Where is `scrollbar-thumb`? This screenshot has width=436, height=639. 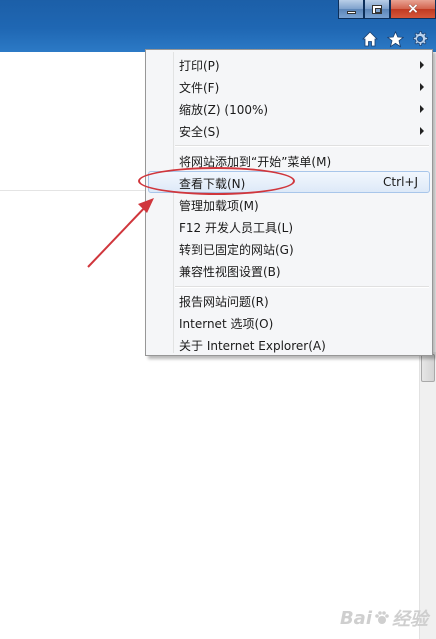
scrollbar-thumb is located at coordinates (428, 368).